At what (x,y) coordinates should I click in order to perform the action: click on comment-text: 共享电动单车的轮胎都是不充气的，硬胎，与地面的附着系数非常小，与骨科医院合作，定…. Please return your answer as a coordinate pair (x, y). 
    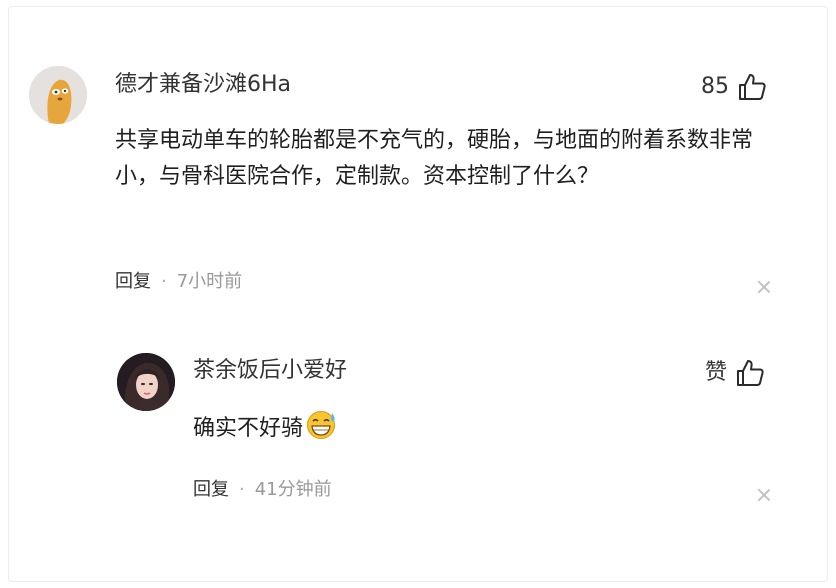
    Looking at the image, I should click on (434, 158).